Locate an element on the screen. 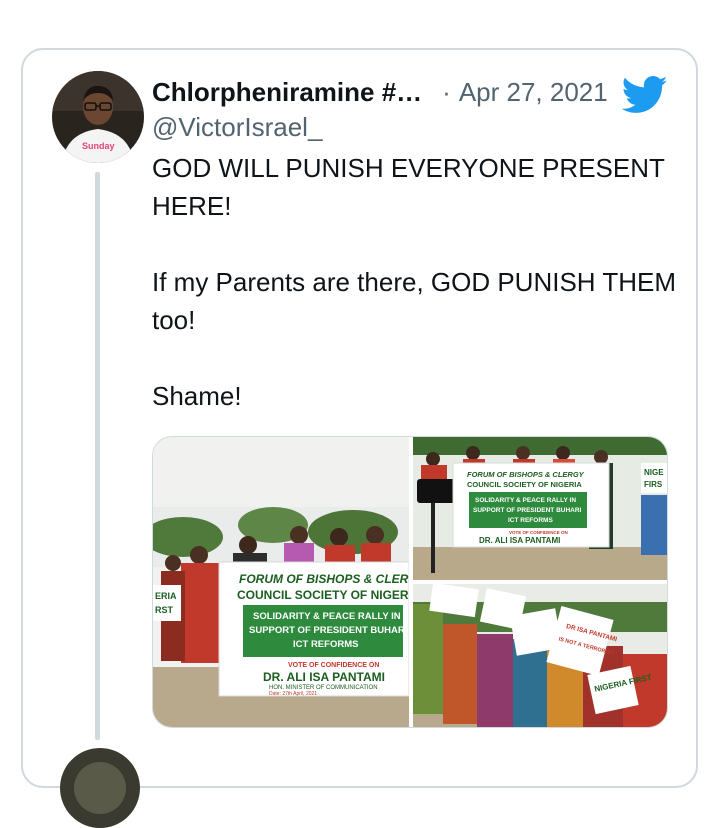  photo1-vote-line: VOTE OF CONFIDENCE ON is located at coordinates (333, 665).